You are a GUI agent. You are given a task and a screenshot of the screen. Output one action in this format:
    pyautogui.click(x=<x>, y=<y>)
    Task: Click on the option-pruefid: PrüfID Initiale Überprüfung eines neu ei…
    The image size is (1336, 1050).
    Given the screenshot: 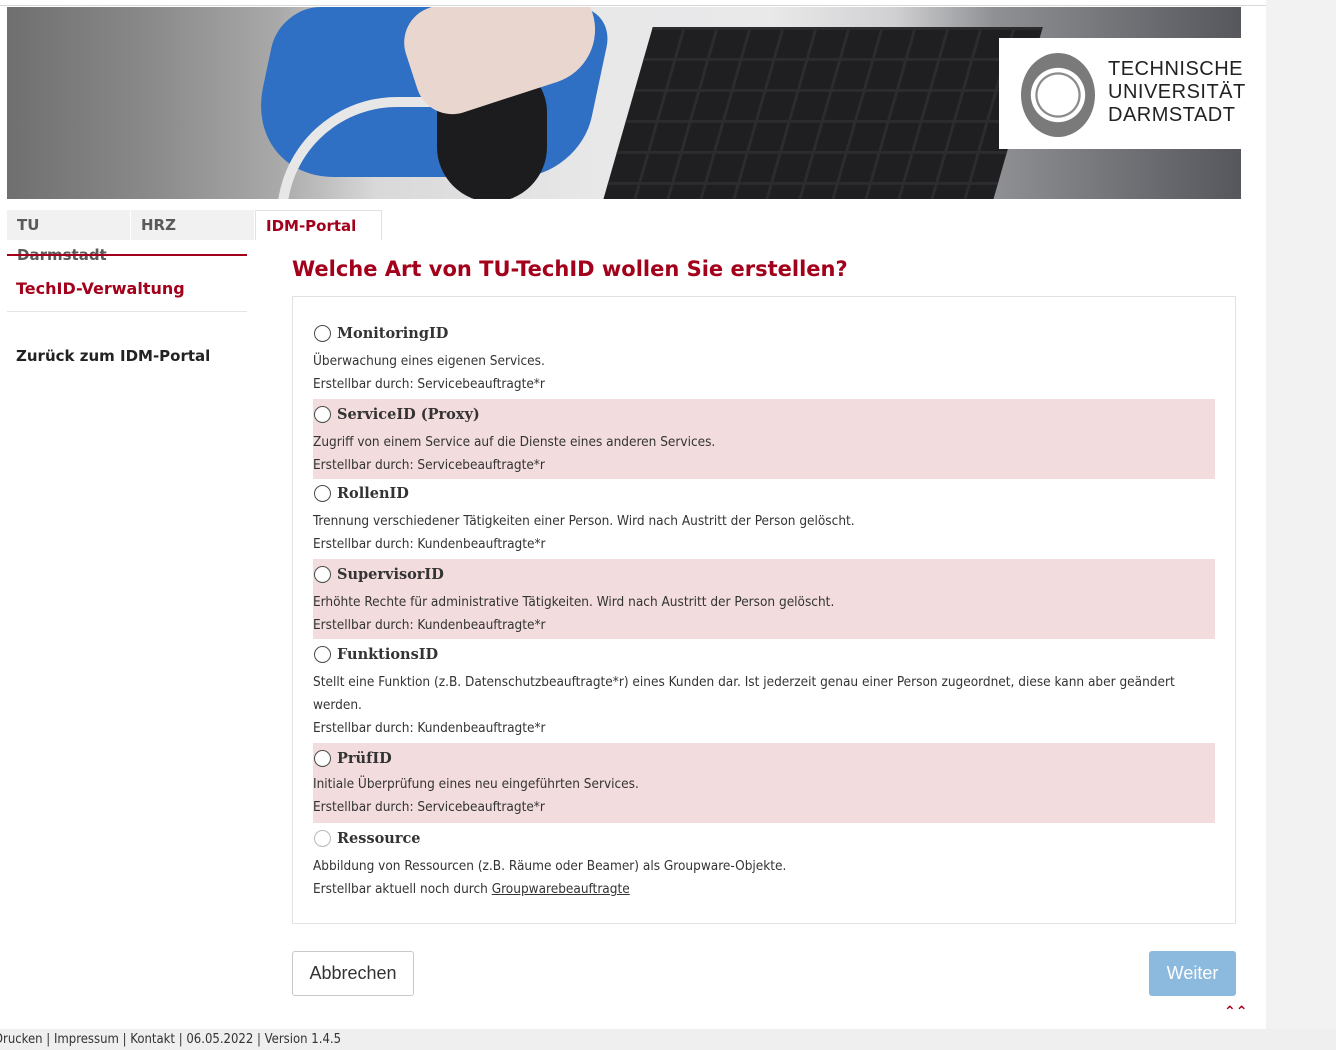 What is the action you would take?
    pyautogui.click(x=764, y=783)
    